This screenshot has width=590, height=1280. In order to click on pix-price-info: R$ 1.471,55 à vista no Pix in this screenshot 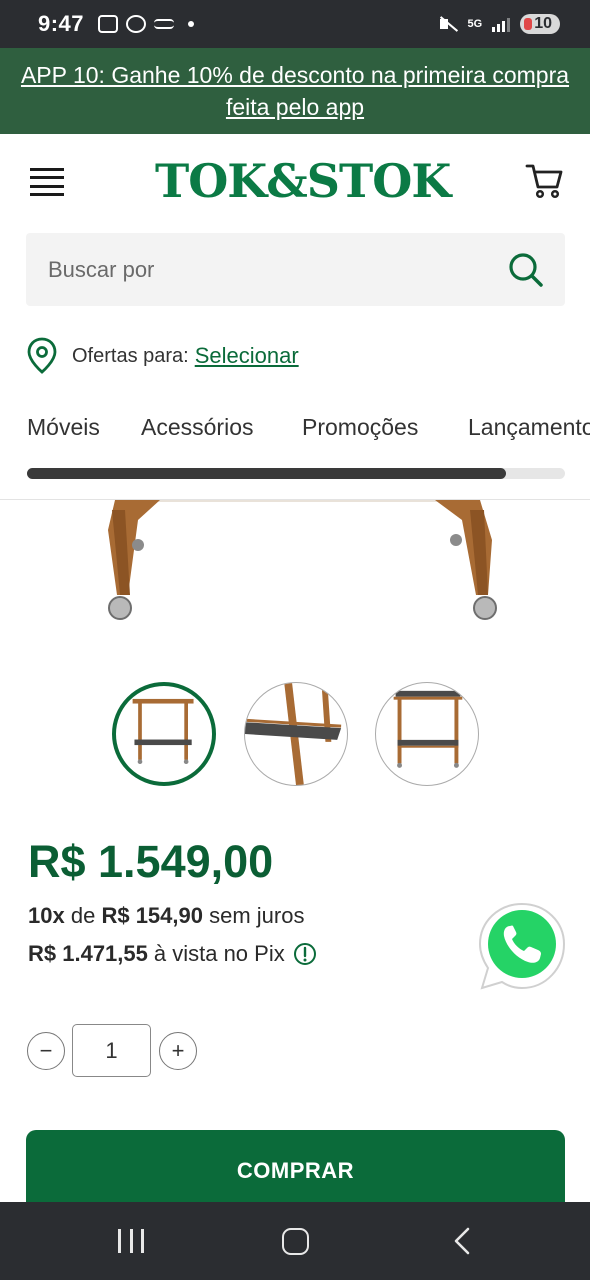, I will do `click(172, 954)`.